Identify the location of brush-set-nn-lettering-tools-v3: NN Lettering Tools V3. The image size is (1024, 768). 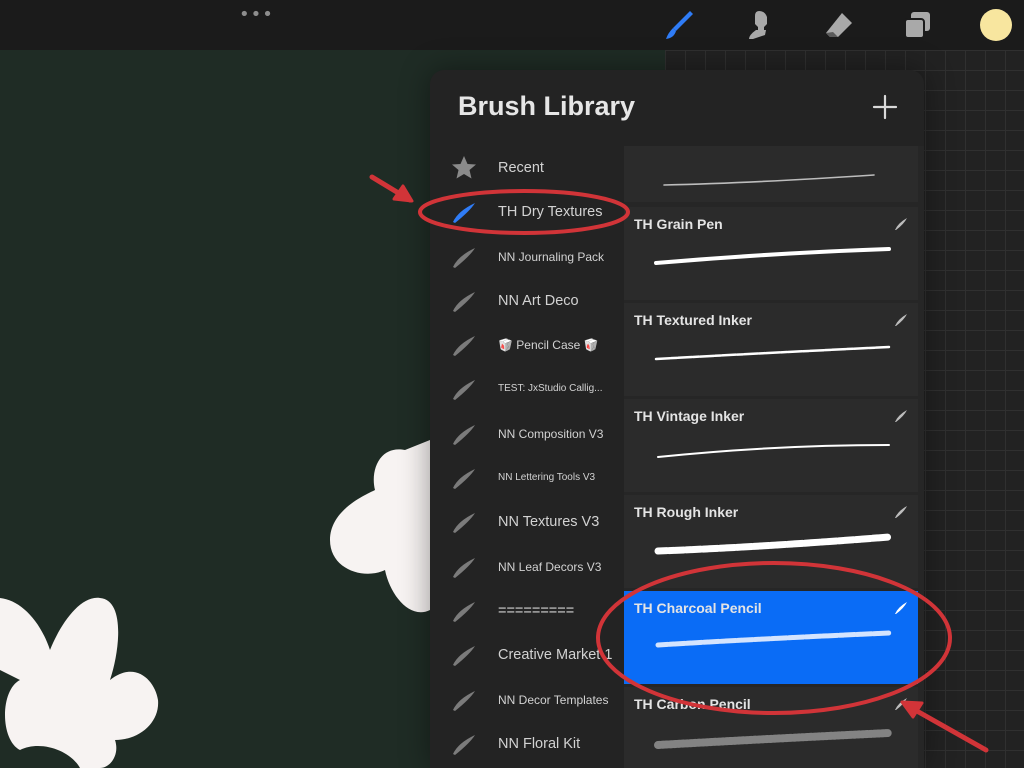
(527, 478).